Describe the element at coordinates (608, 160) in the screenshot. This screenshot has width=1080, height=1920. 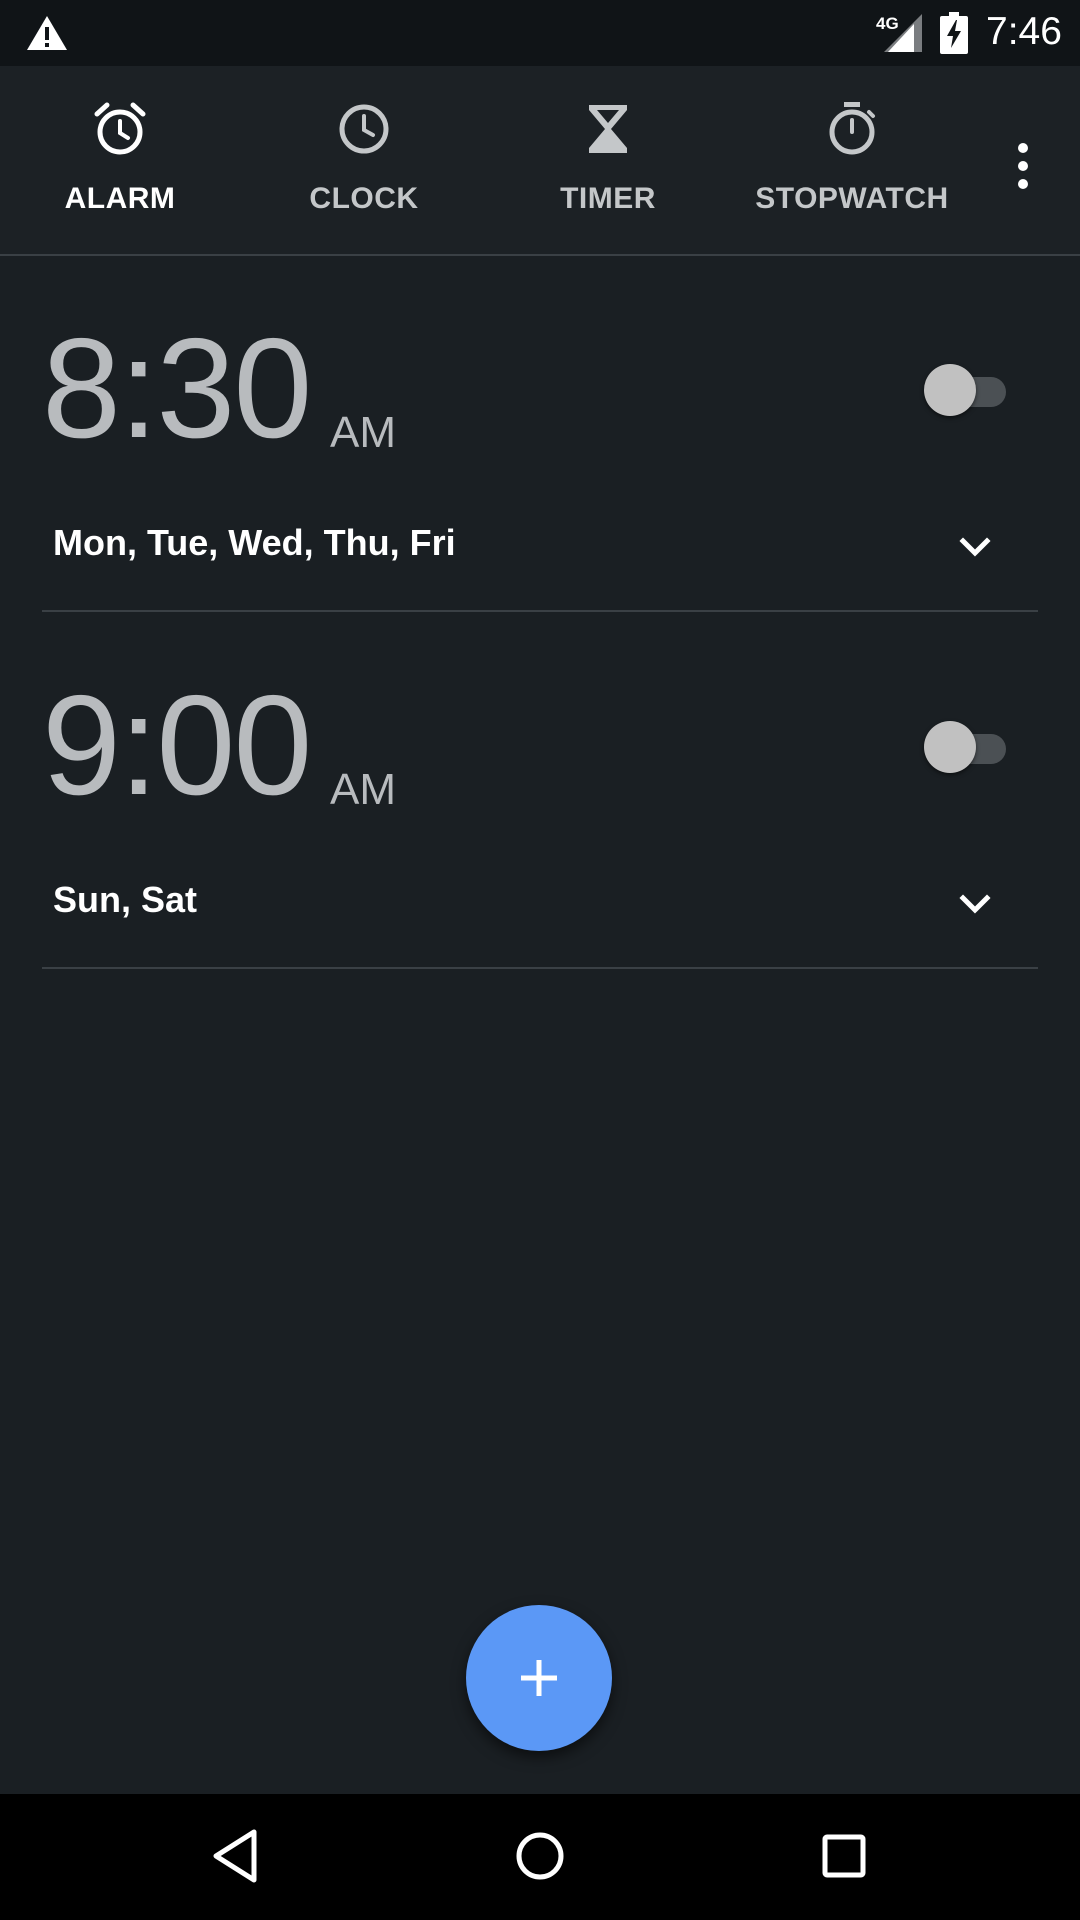
I see `tab-timer: TIMER` at that location.